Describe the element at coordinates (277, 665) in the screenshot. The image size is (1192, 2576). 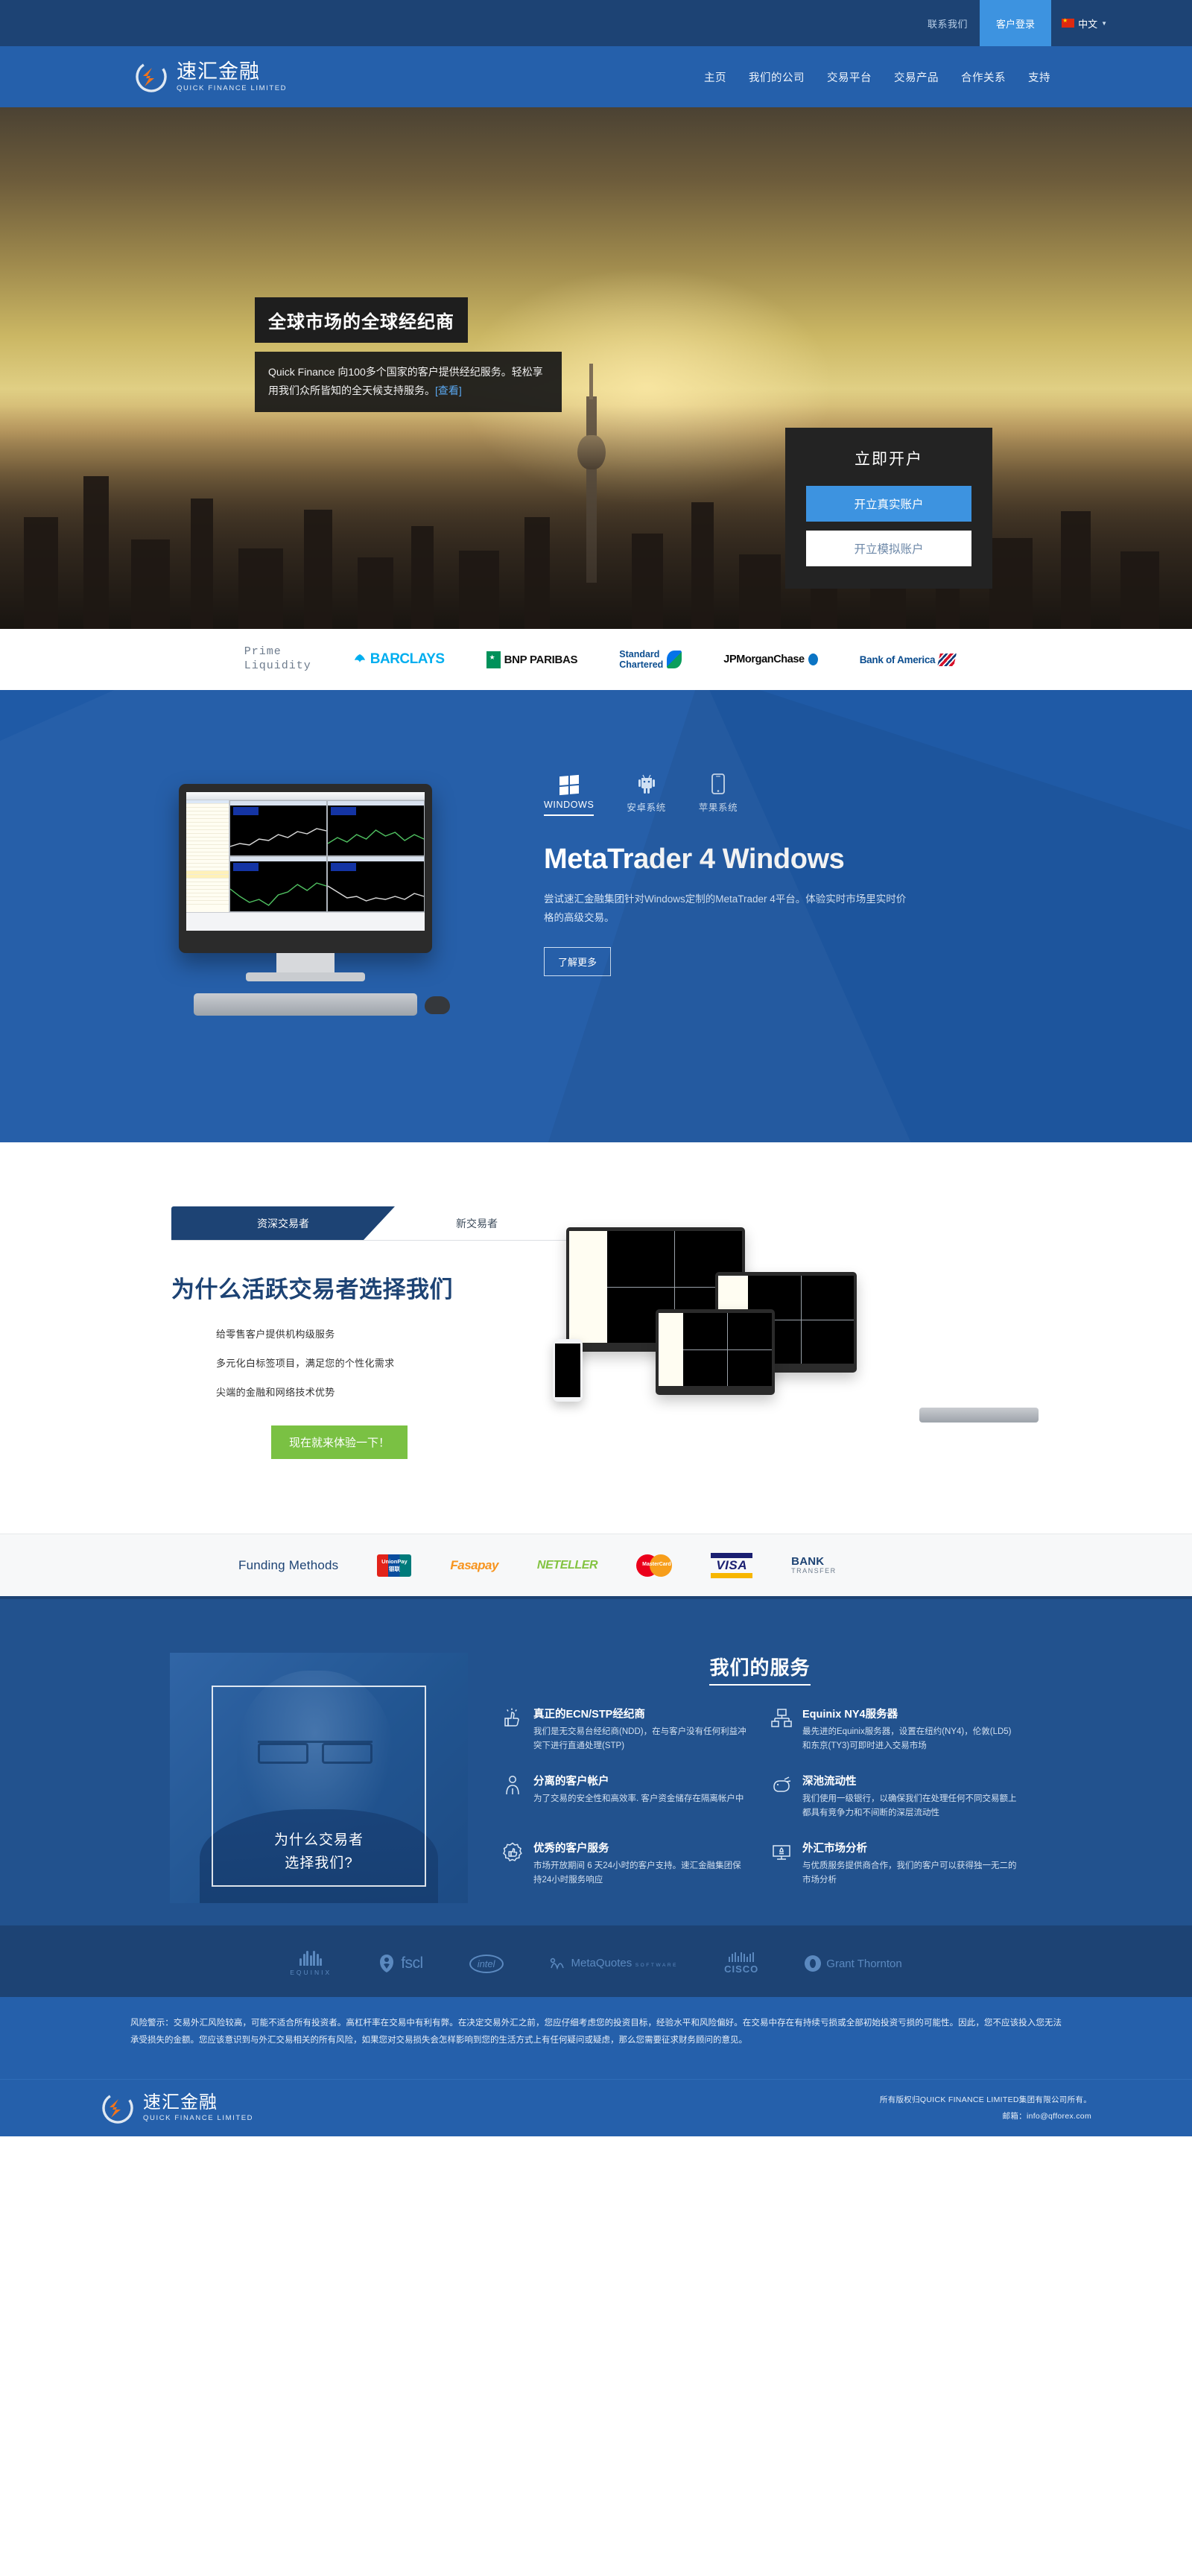
I see `prime-liquidity-line2: Liquidity` at that location.